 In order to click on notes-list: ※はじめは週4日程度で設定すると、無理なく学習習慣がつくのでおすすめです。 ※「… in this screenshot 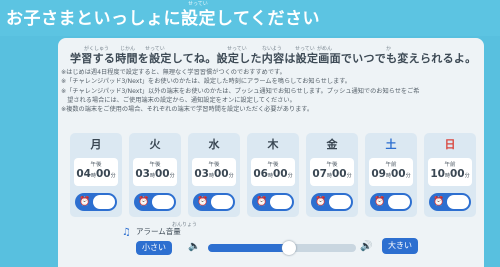, I will do `click(270, 91)`.